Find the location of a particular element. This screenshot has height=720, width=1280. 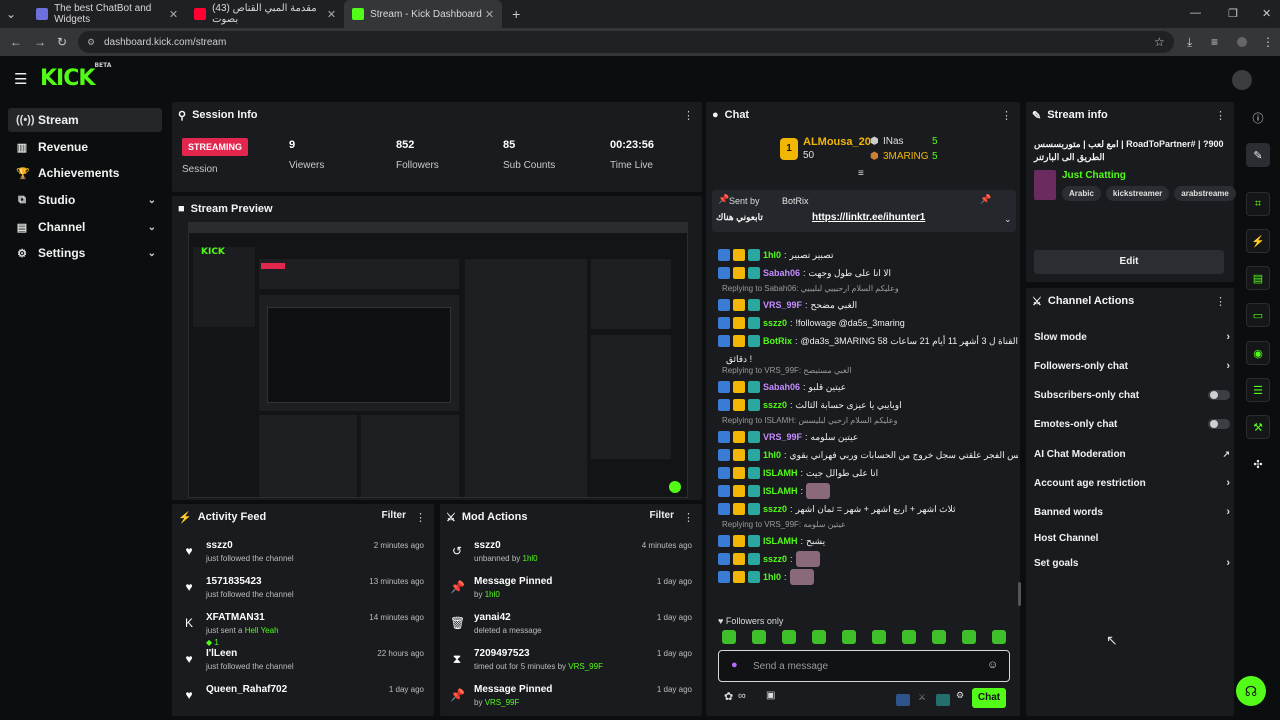

chat-send-button: Chat is located at coordinates (989, 698).